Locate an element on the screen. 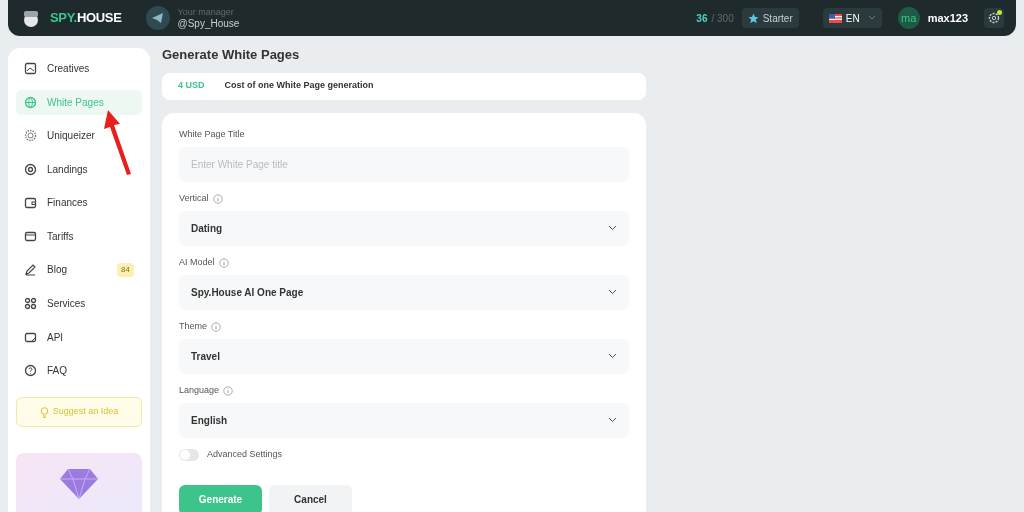 The width and height of the screenshot is (1024, 512). sidebar-item: Tariffs is located at coordinates (79, 236).